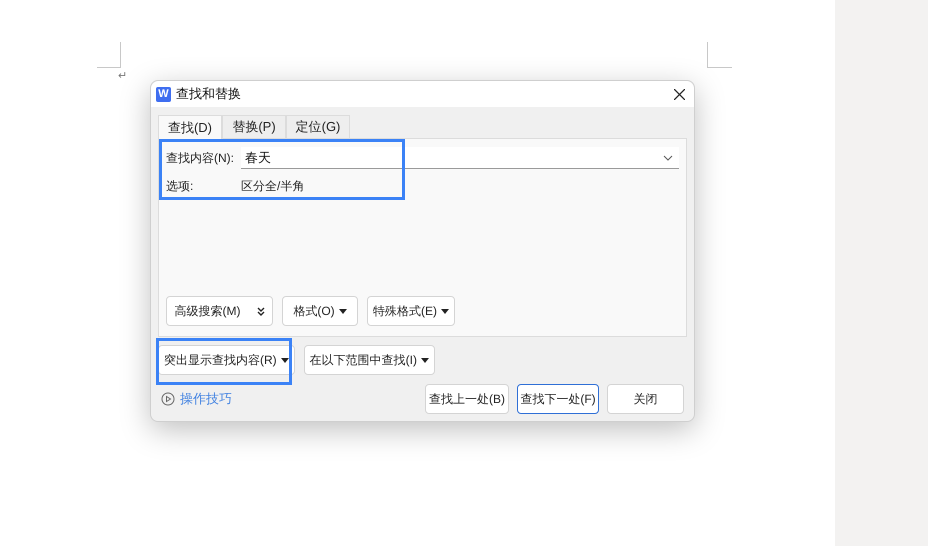 This screenshot has width=928, height=546. I want to click on find-input-field: 春天, so click(460, 158).